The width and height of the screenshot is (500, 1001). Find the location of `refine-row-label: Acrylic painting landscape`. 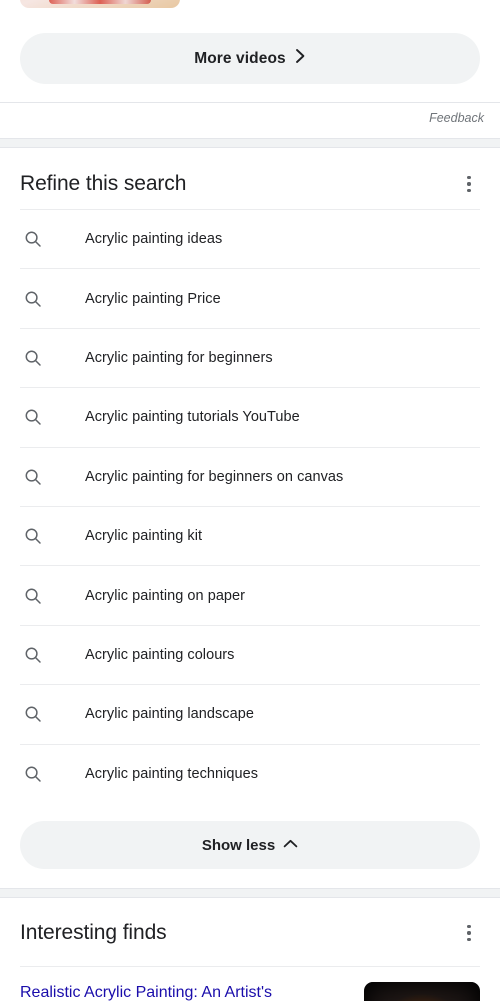

refine-row-label: Acrylic painting landscape is located at coordinates (169, 714).